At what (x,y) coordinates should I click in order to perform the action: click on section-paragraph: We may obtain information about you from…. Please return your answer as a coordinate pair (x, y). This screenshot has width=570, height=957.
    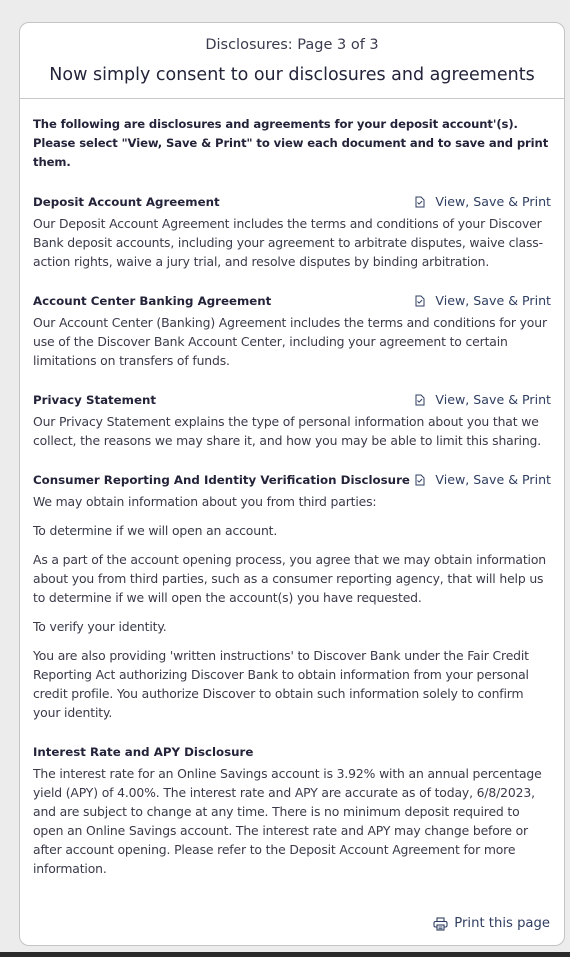
    Looking at the image, I should click on (205, 501).